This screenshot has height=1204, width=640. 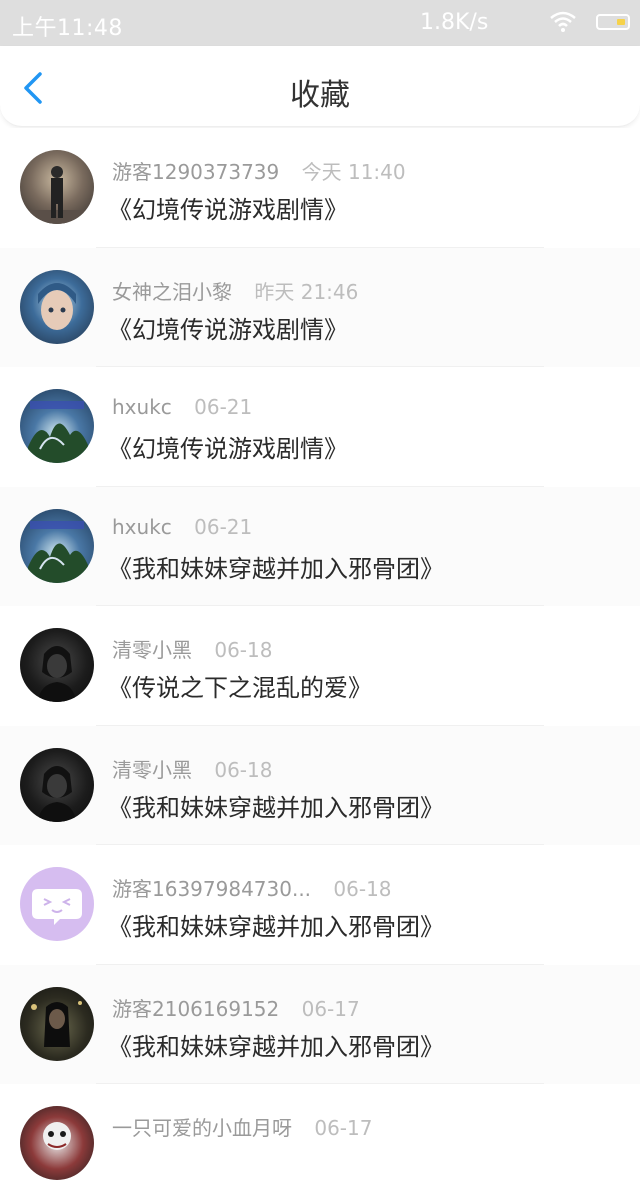 I want to click on item-meta: 游客16397984730... 06-18, so click(x=252, y=887).